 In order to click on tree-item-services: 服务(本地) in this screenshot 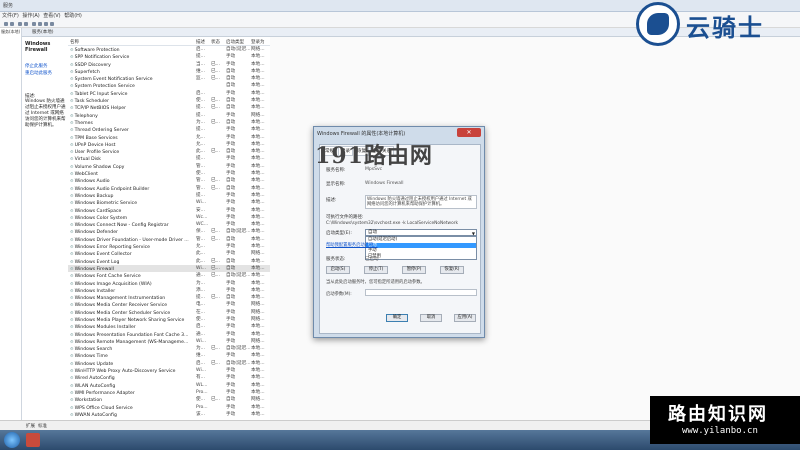, I will do `click(10, 32)`.